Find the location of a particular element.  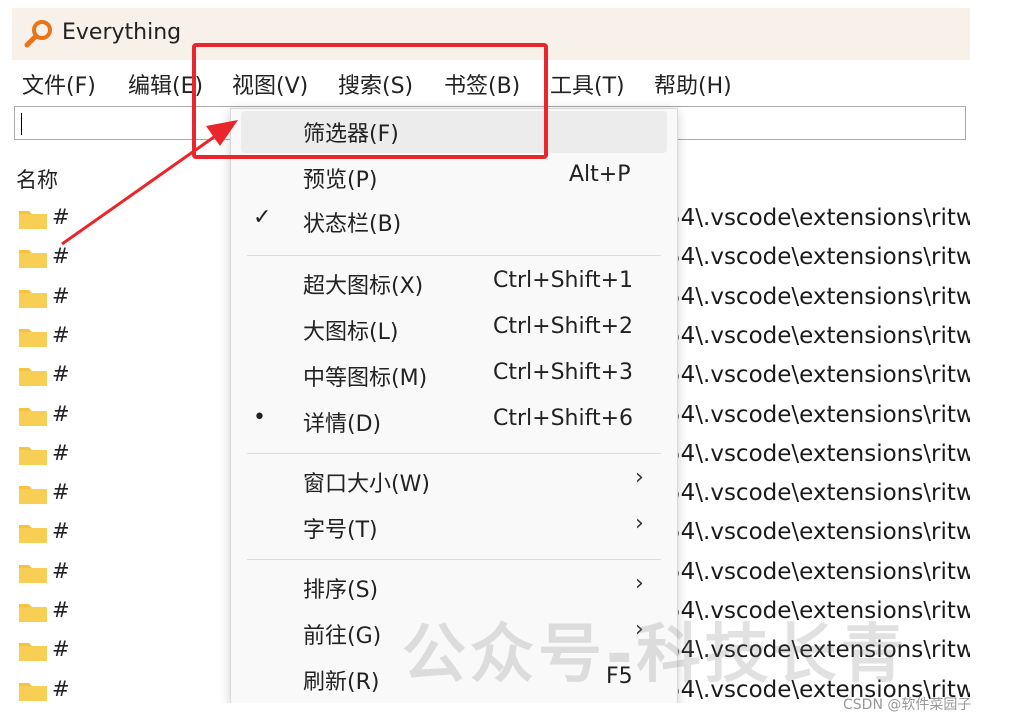

annotation-arrow is located at coordinates (149, 183).